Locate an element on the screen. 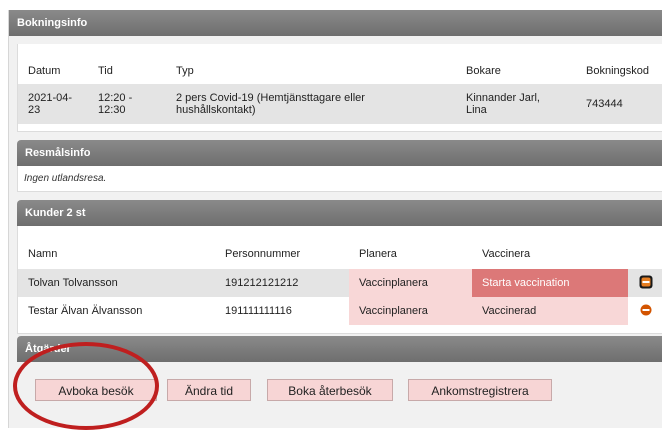 The image size is (662, 430). starta-vaccination-button: Starta vaccination is located at coordinates (550, 283).